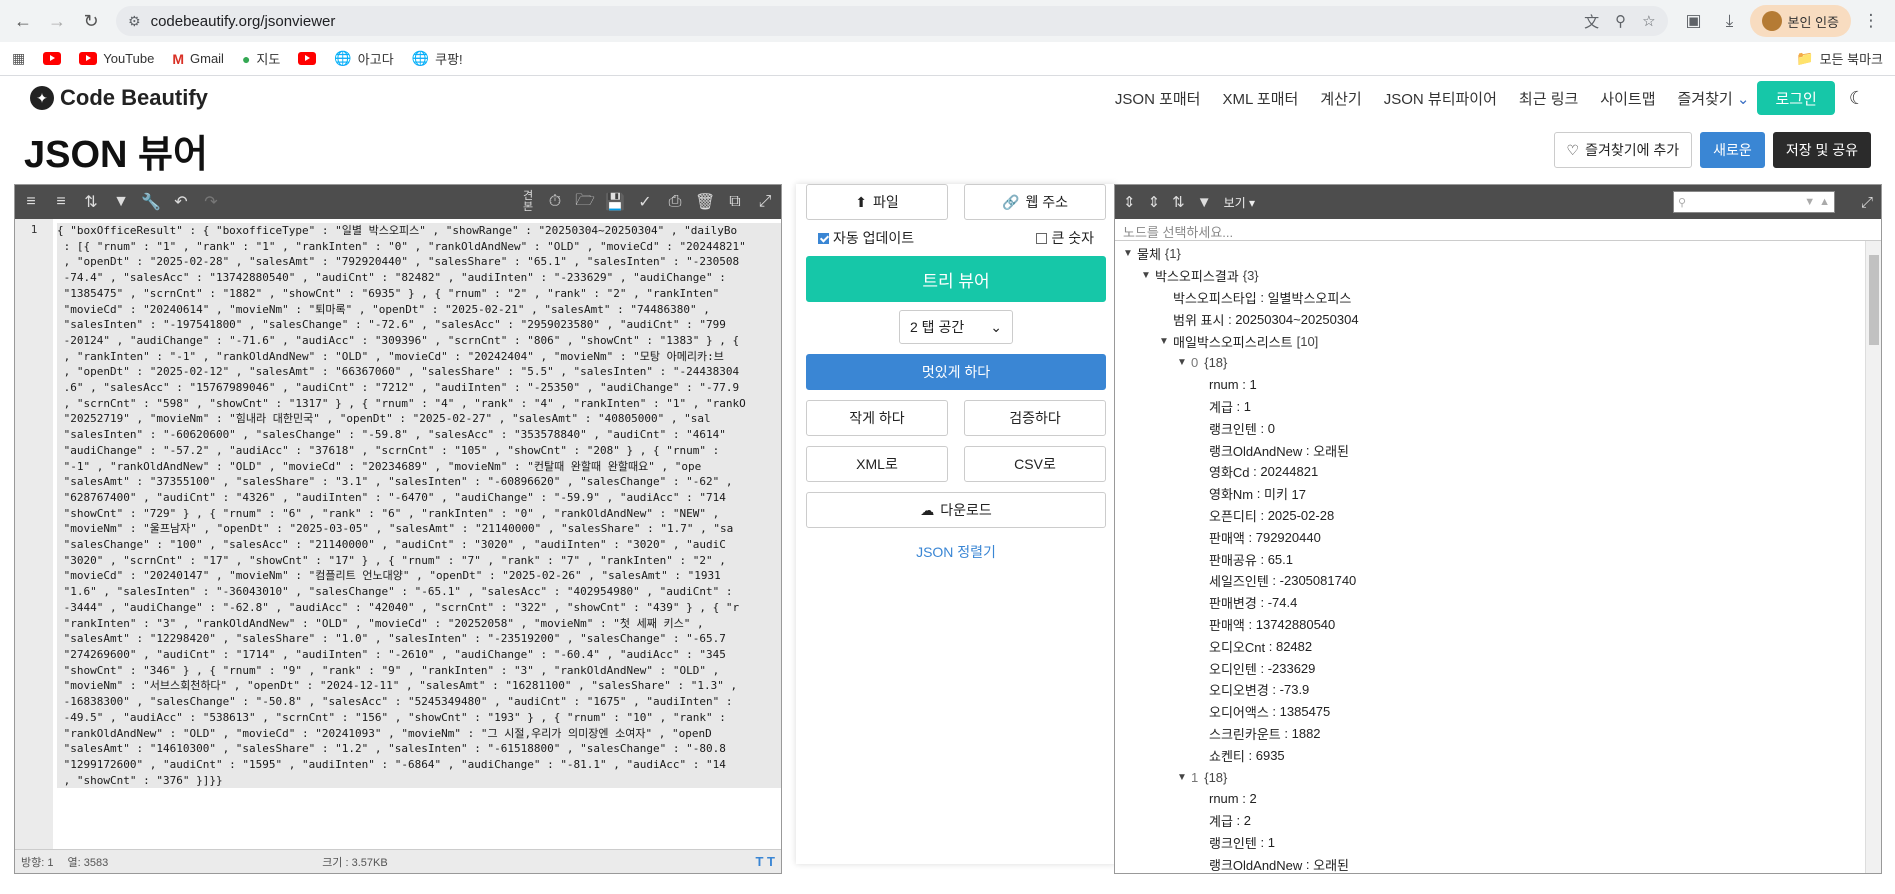 The height and width of the screenshot is (894, 1895). What do you see at coordinates (57, 21) in the screenshot?
I see `forward-icon: →` at bounding box center [57, 21].